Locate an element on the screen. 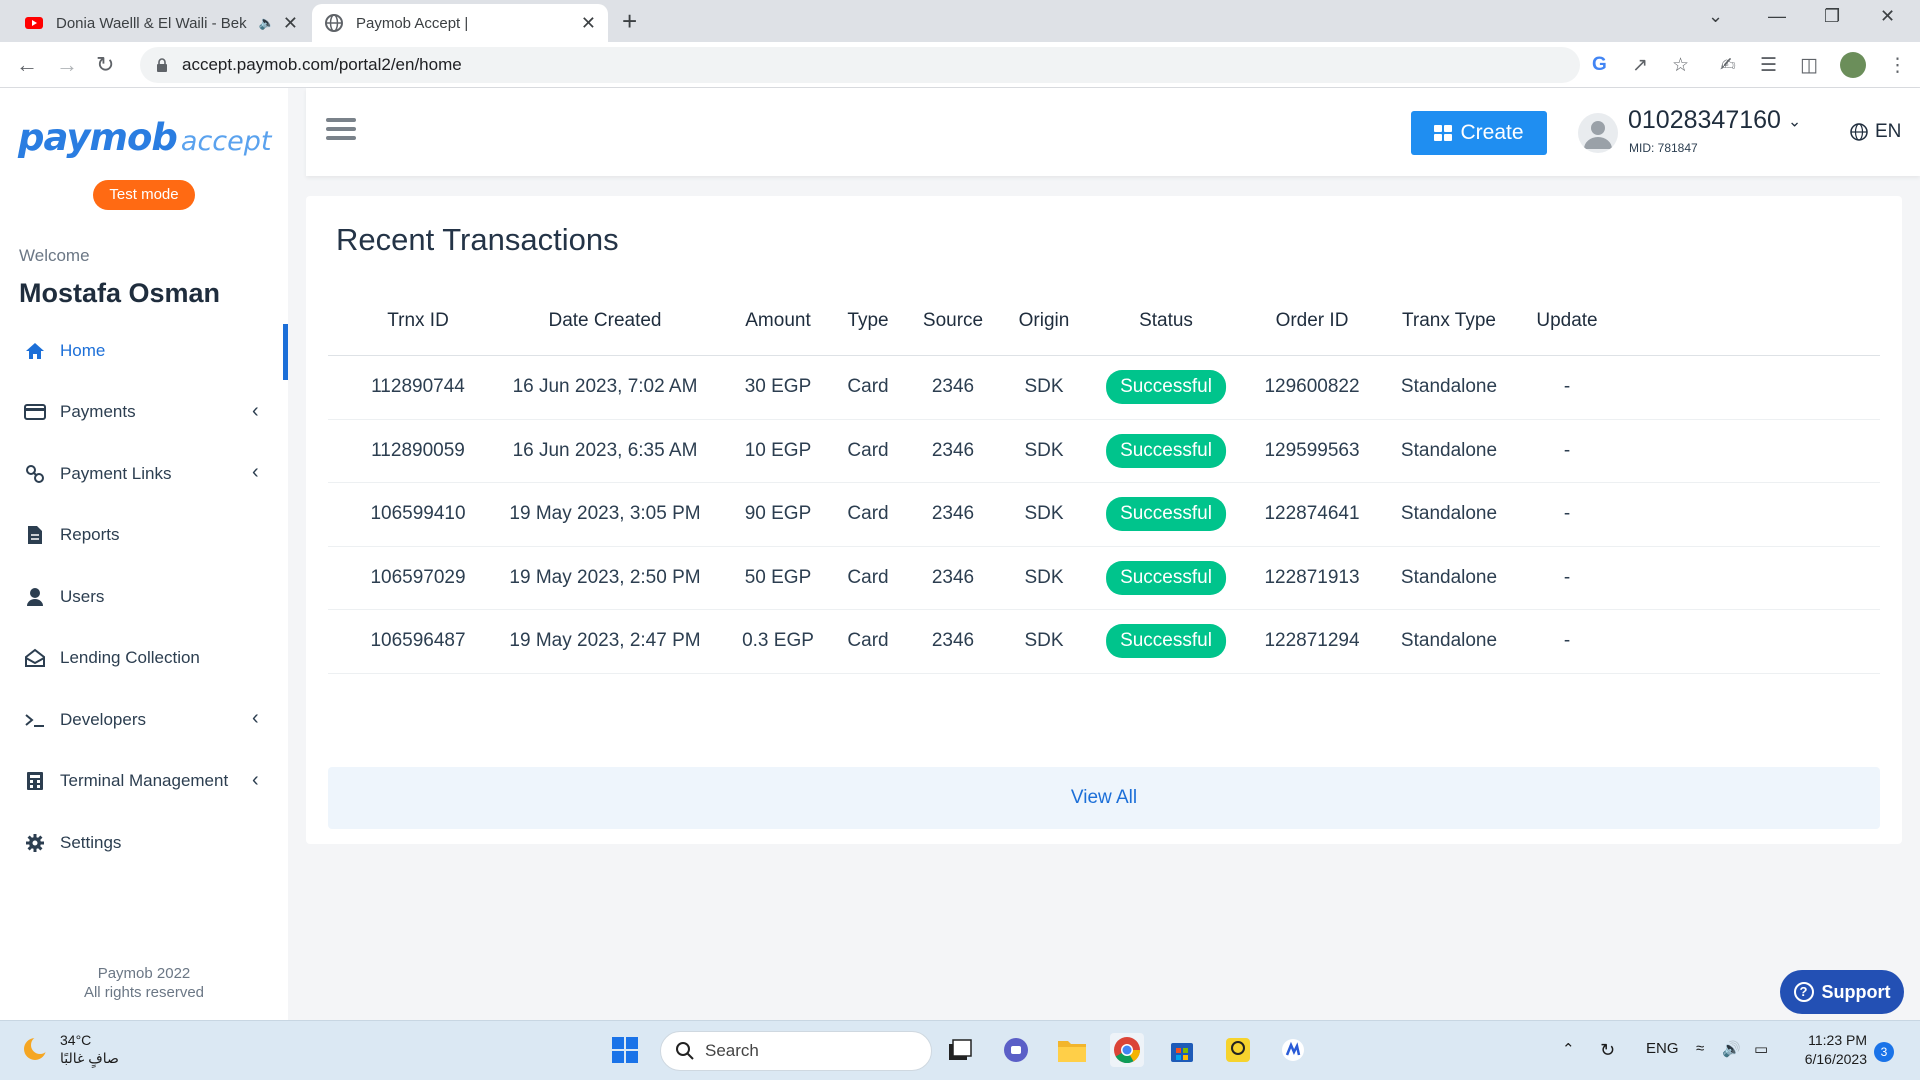 The height and width of the screenshot is (1080, 1920). media-icon: ☰ is located at coordinates (1768, 65).